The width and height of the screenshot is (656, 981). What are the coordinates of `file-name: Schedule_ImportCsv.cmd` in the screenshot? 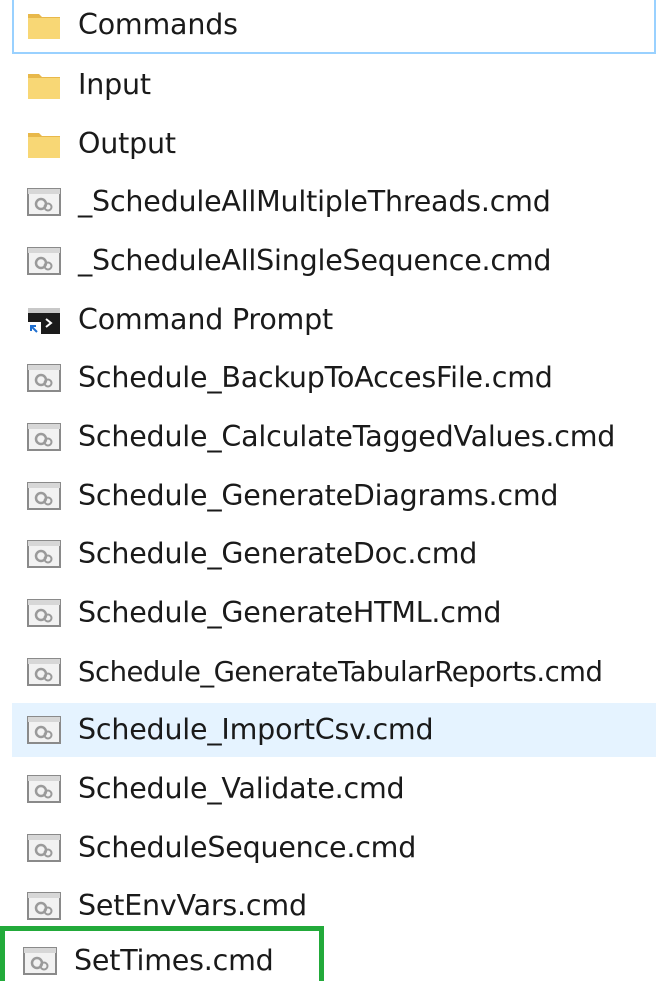 It's located at (256, 729).